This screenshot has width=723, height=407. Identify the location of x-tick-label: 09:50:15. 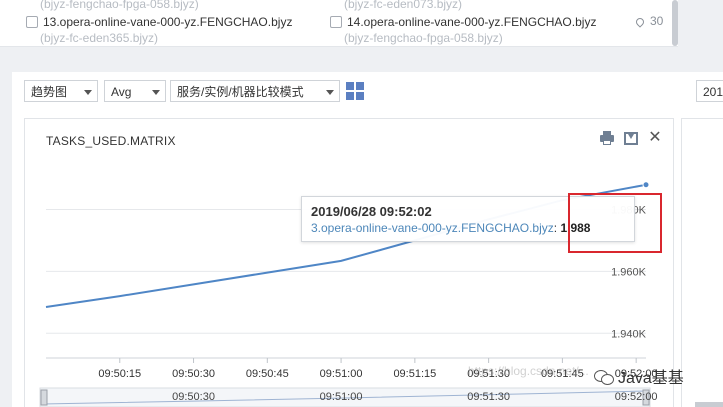
(119, 374).